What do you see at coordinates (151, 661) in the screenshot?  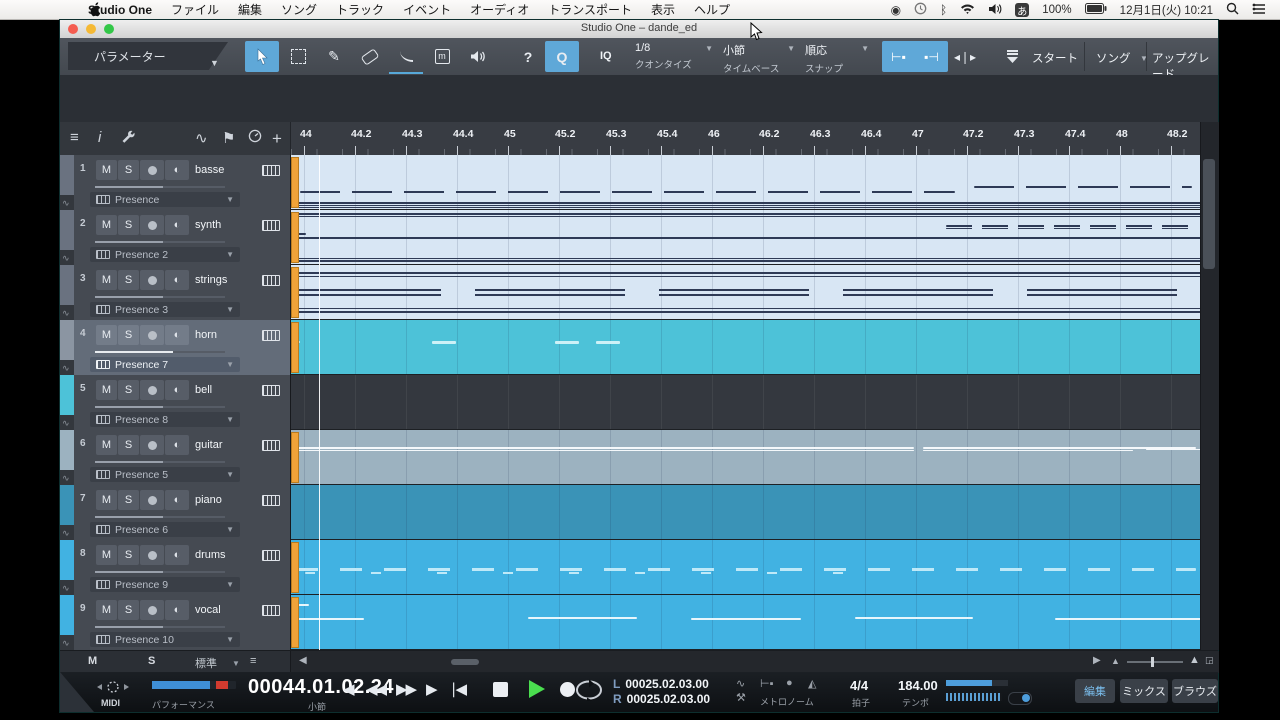 I see `global-solo-button: S` at bounding box center [151, 661].